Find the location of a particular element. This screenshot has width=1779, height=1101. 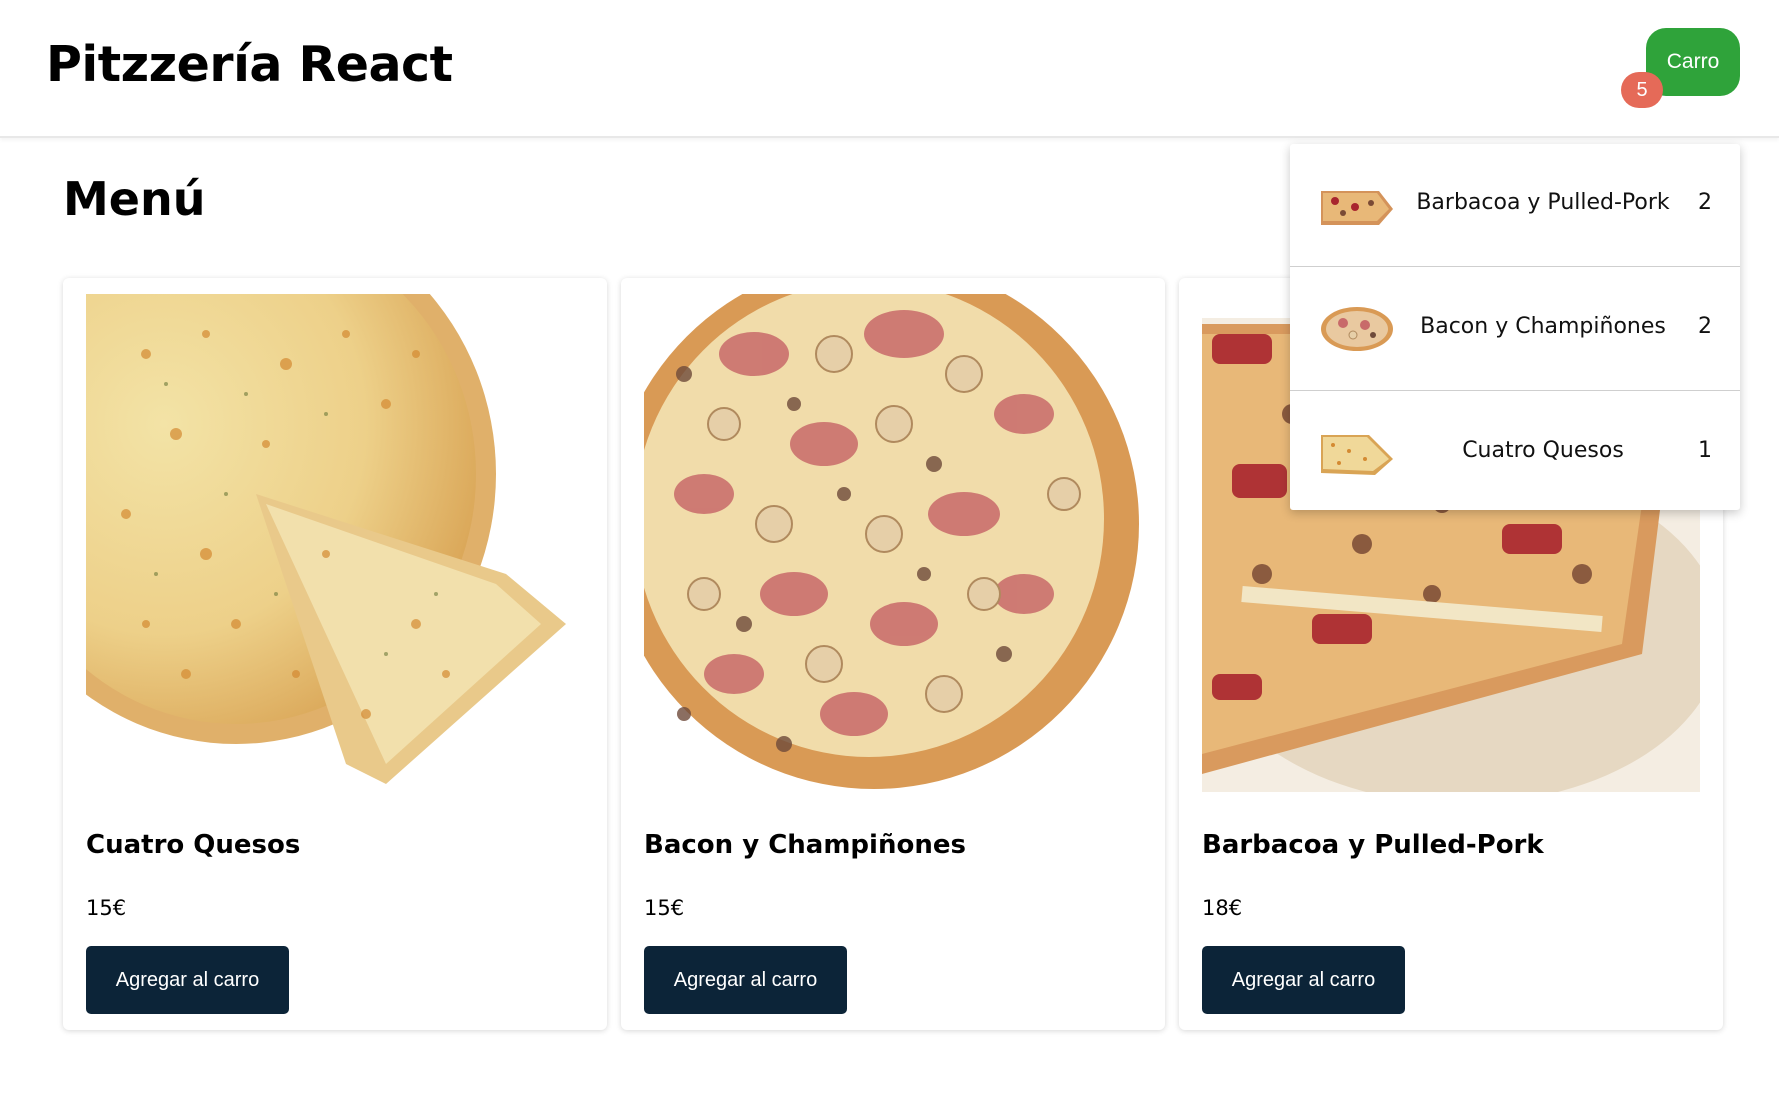

bacon-mushroom-pizza-image is located at coordinates (893, 543).